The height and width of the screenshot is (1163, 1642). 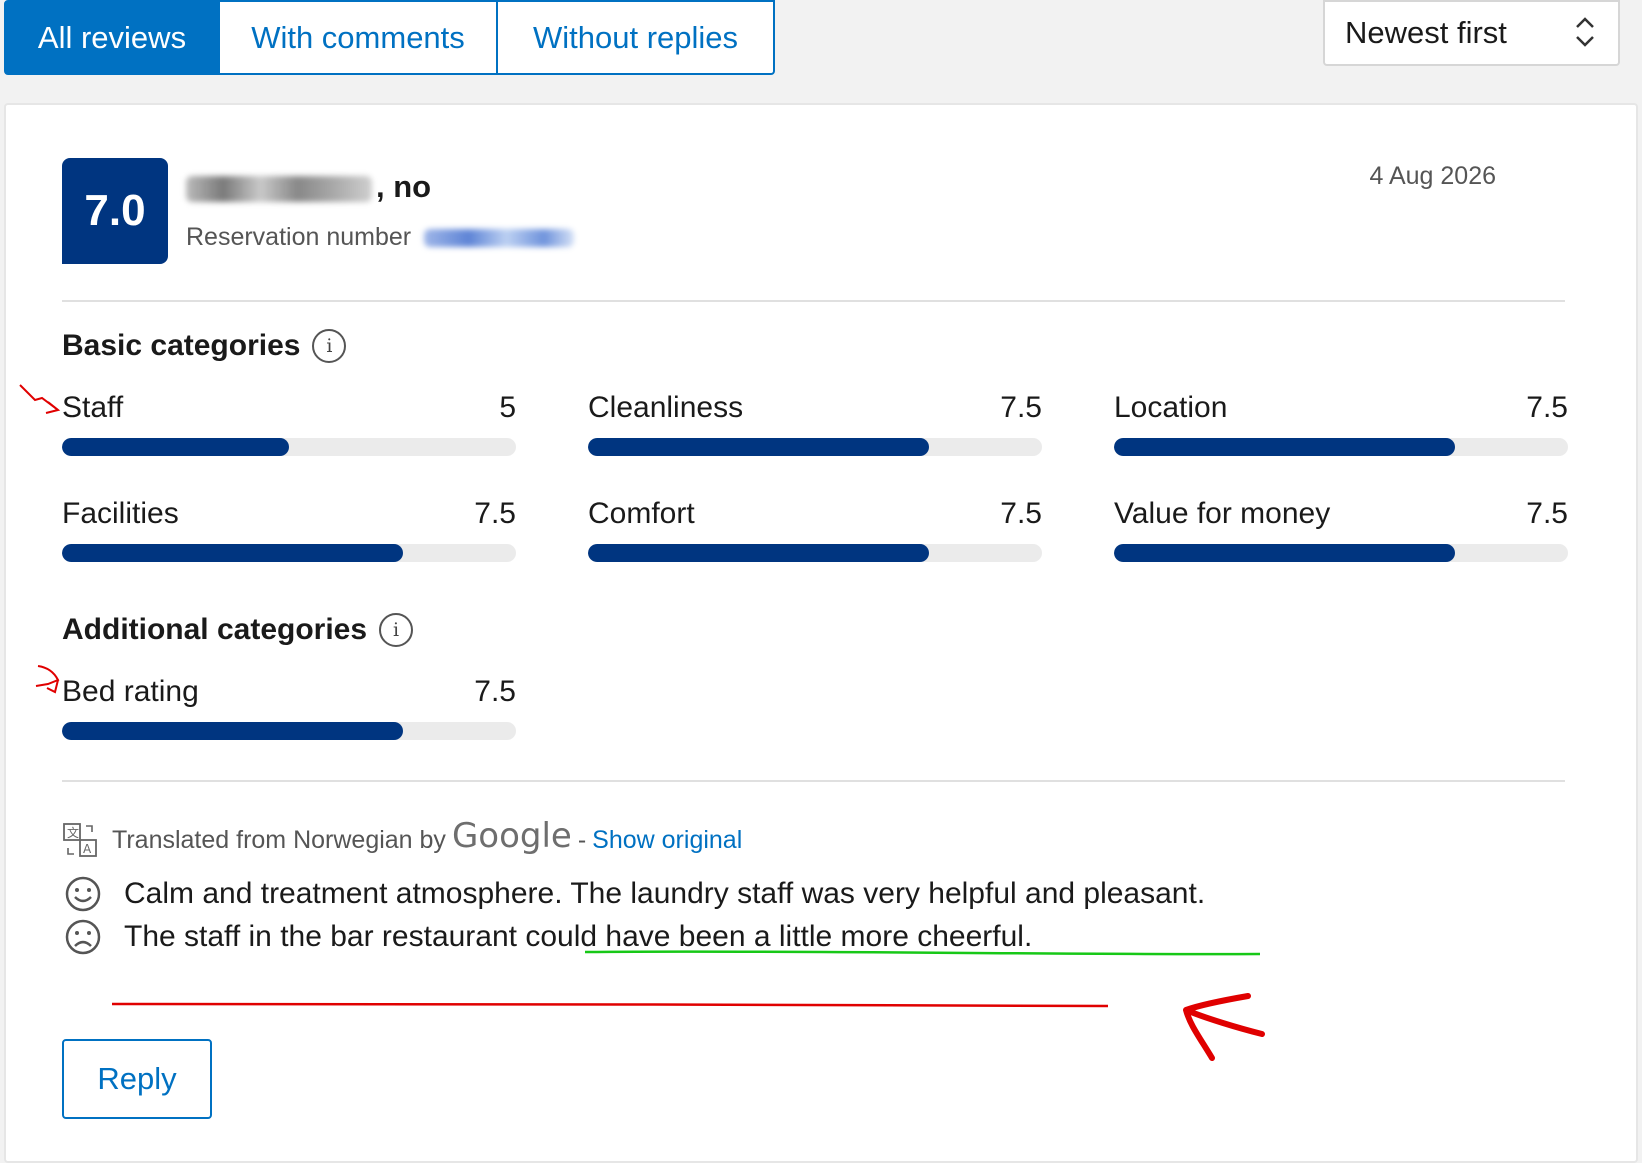 What do you see at coordinates (137, 1079) in the screenshot?
I see `reply-button: Reply` at bounding box center [137, 1079].